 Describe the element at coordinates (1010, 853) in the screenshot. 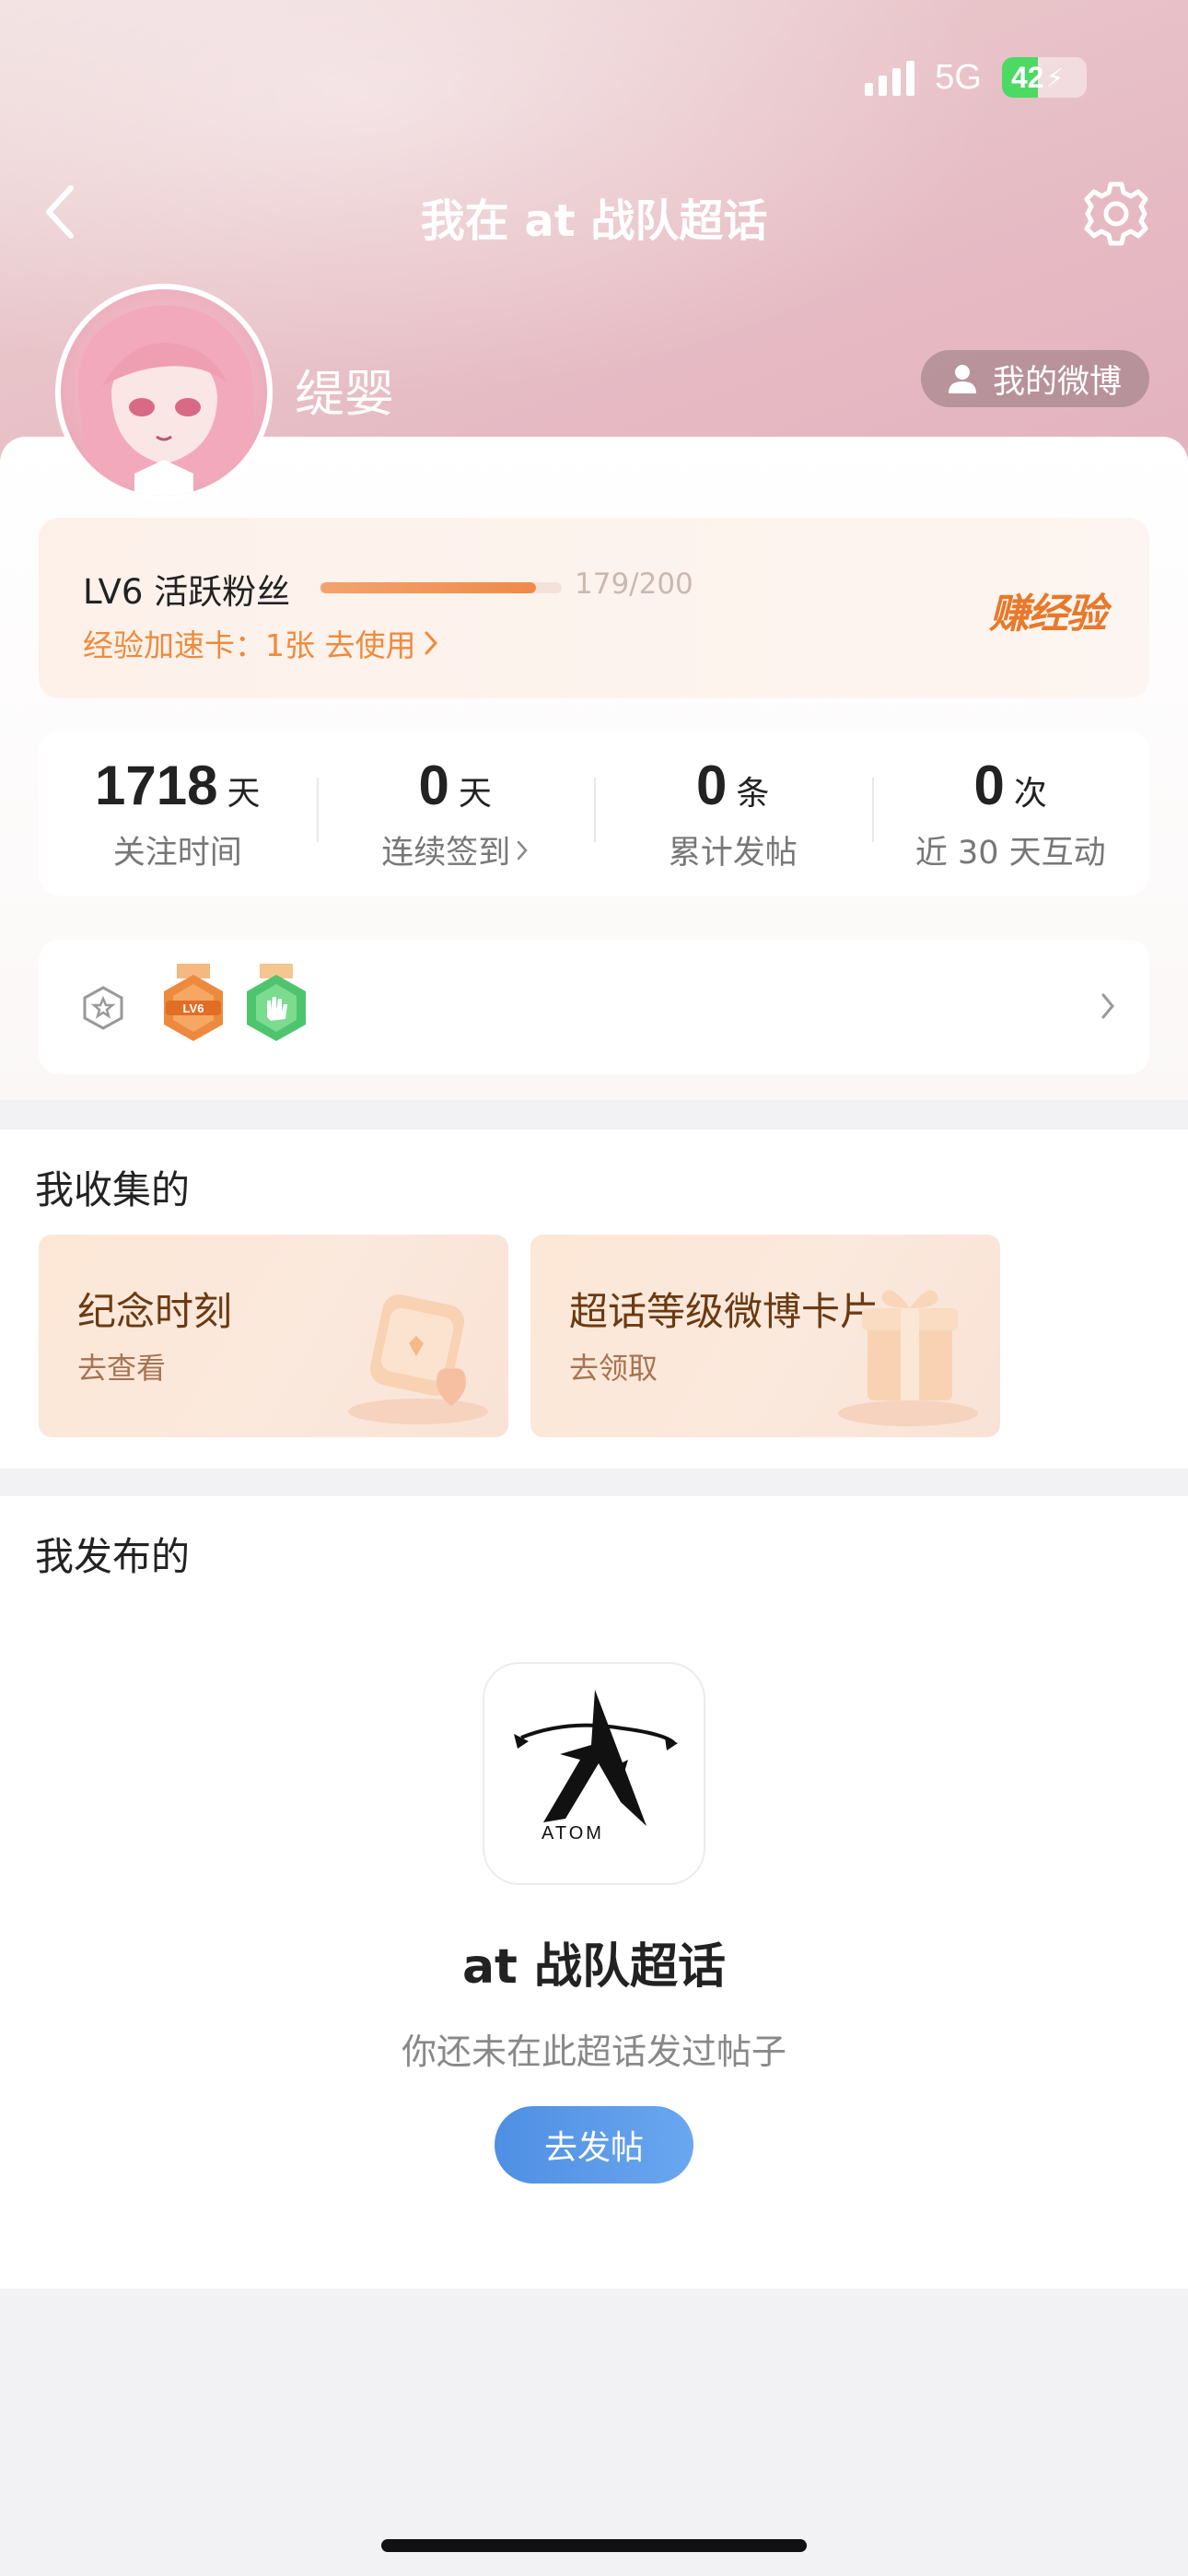

I see `stat-label: 近 30 天互动` at that location.